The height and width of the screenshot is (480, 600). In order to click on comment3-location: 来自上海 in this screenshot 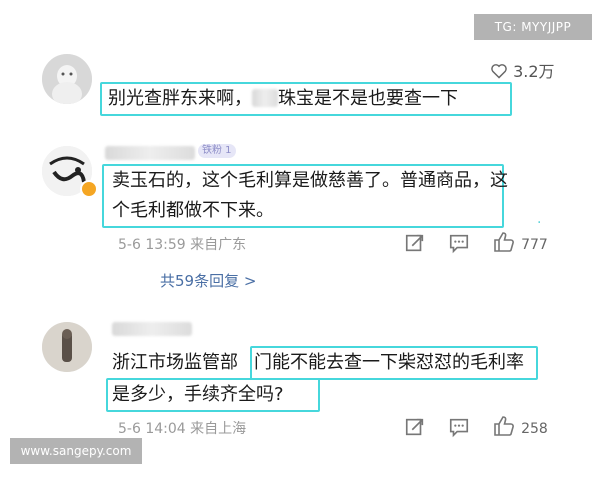, I will do `click(218, 429)`.